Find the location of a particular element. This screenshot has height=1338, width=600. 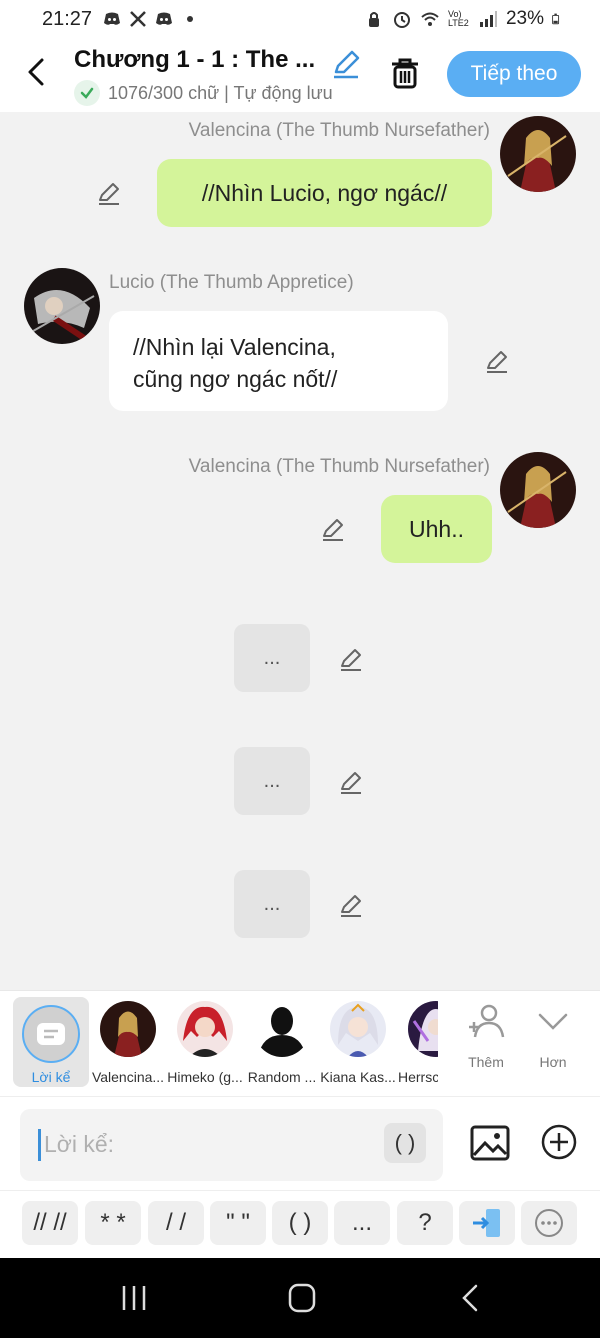

text-caret is located at coordinates (39, 1145).